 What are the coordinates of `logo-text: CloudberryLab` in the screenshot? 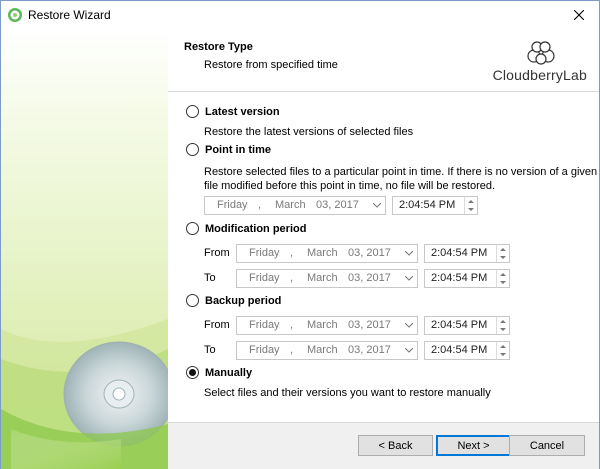 It's located at (539, 75).